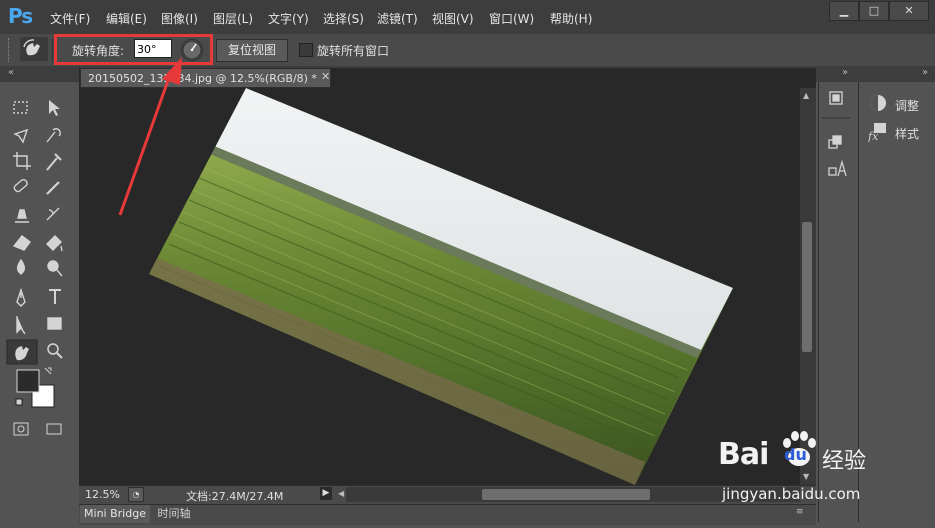 The width and height of the screenshot is (935, 528). I want to click on toolbox-collapse-icon: «, so click(11, 72).